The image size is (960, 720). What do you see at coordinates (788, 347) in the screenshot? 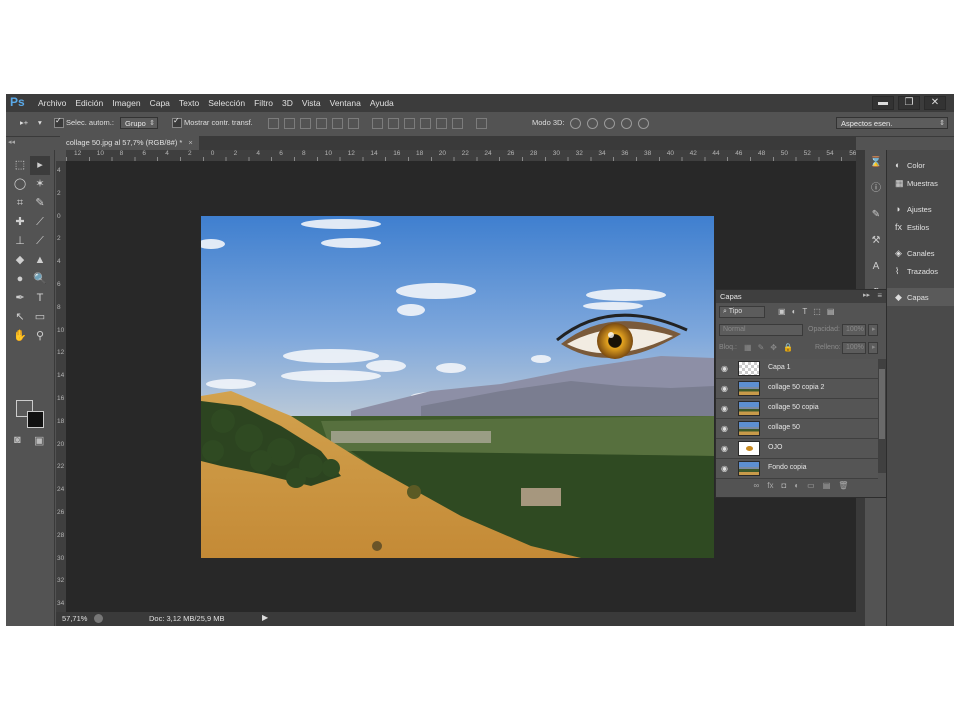
I see `lock-all-icon: 🔒` at bounding box center [788, 347].